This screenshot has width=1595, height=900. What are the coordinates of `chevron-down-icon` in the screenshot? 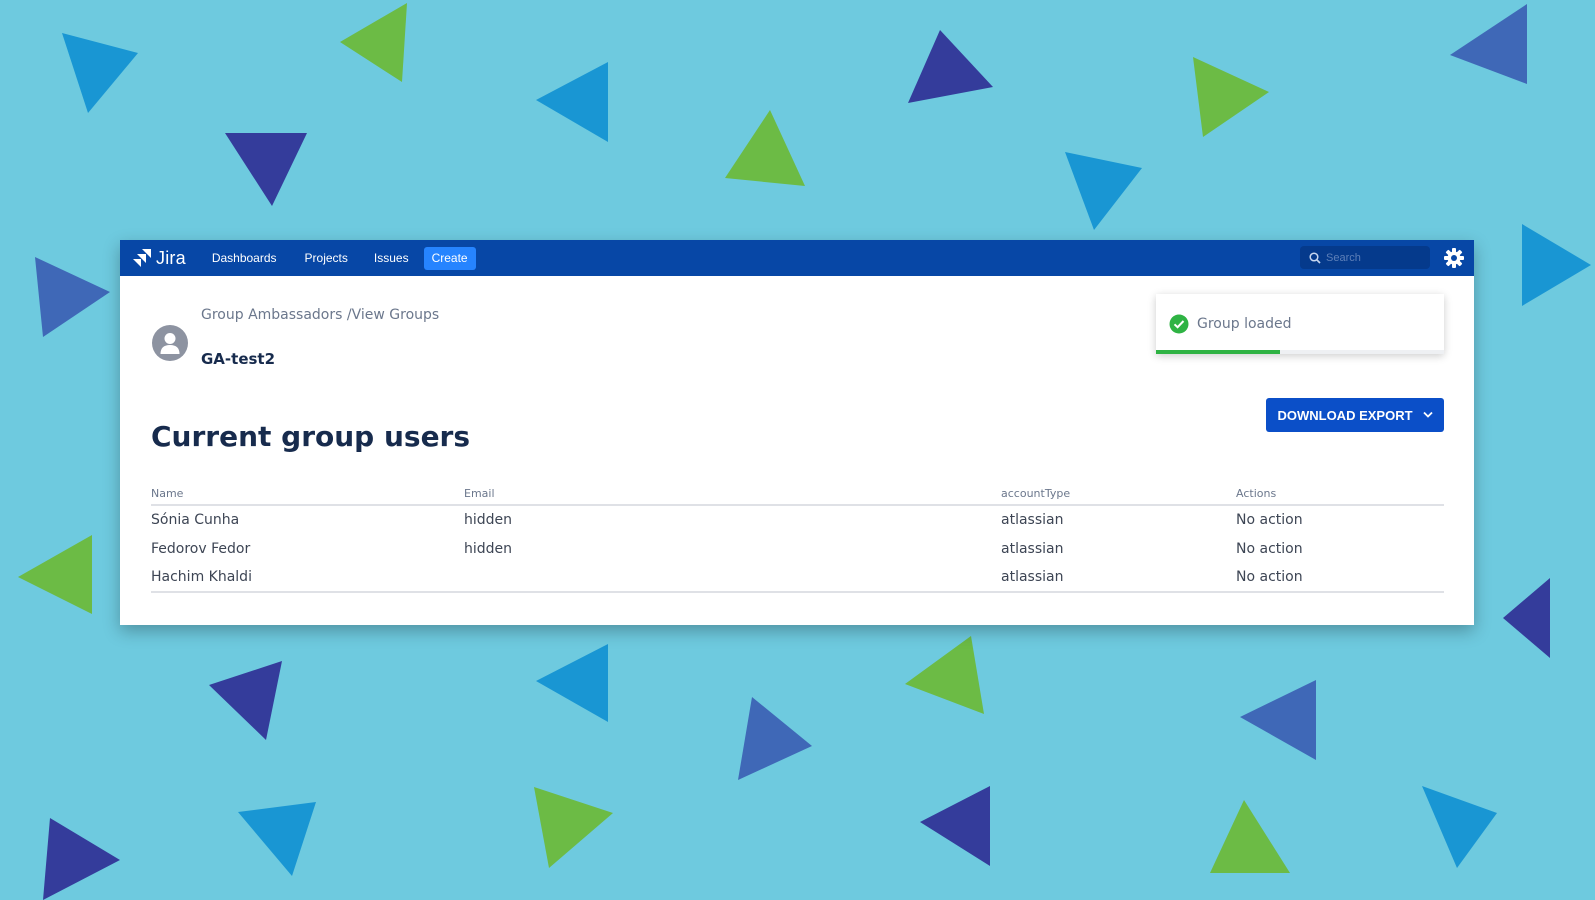 It's located at (1427, 414).